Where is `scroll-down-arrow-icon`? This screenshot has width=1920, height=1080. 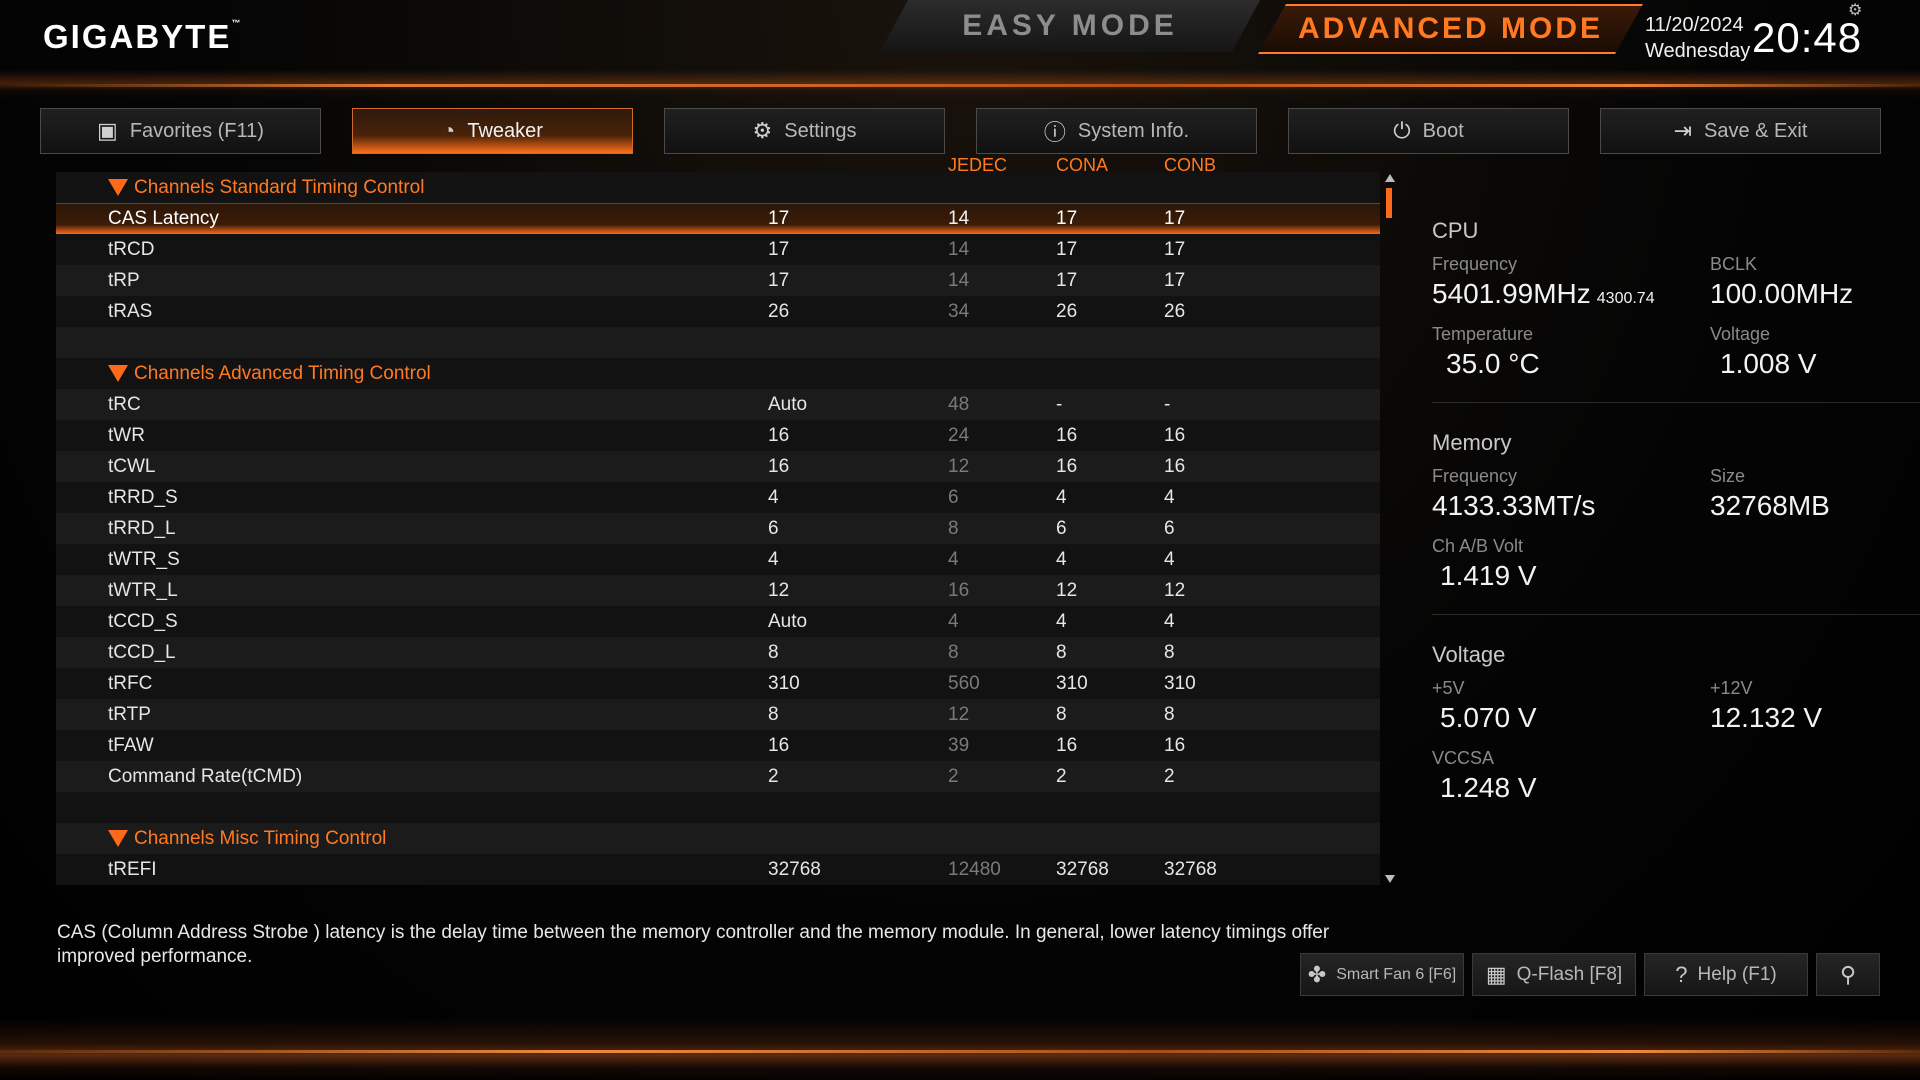 scroll-down-arrow-icon is located at coordinates (1390, 879).